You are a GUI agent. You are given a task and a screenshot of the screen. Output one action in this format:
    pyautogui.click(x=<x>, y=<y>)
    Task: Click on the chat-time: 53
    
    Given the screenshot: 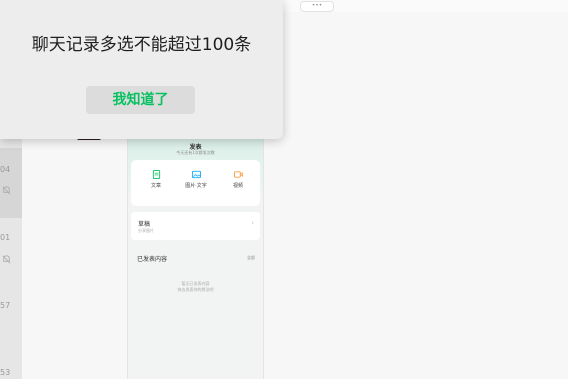 What is the action you would take?
    pyautogui.click(x=5, y=372)
    